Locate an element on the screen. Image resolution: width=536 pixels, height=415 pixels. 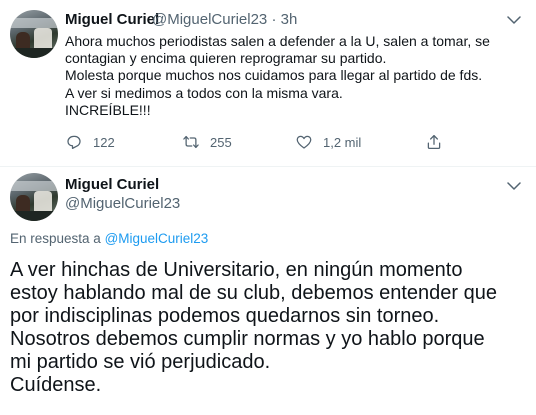
share-icon is located at coordinates (434, 142).